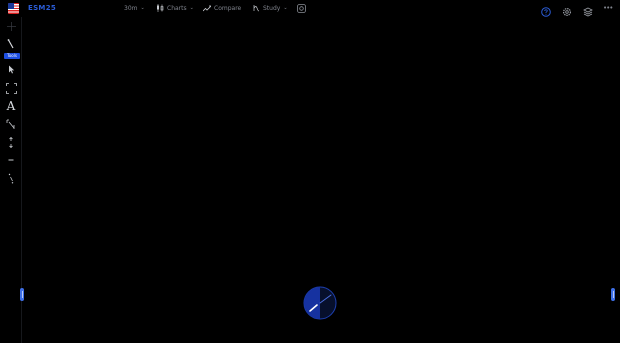 This screenshot has height=343, width=620. I want to click on compare-button: Compare, so click(222, 8).